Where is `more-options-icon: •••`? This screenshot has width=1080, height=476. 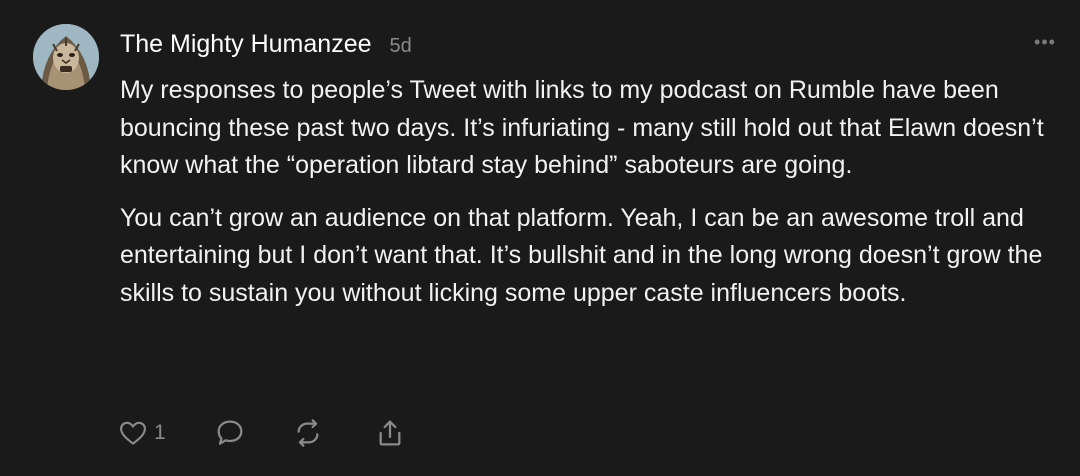 more-options-icon: ••• is located at coordinates (1045, 42).